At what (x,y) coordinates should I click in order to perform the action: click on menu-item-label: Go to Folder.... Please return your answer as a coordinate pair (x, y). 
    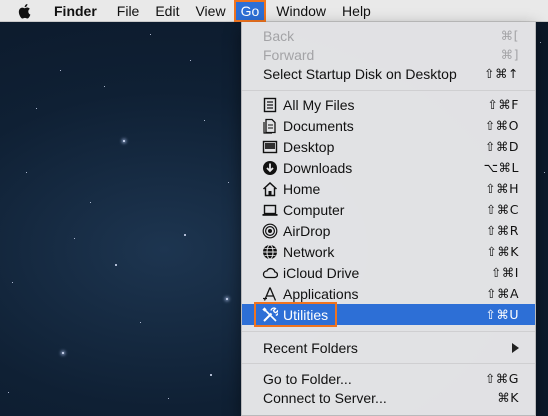
    Looking at the image, I should click on (307, 378).